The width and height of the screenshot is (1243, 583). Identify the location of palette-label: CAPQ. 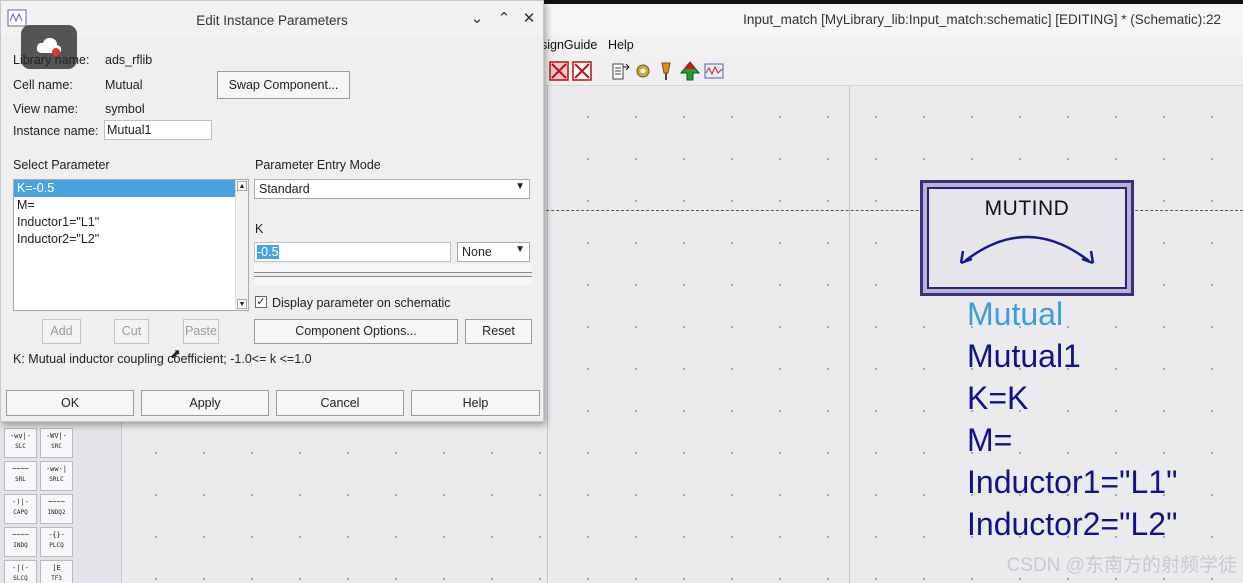
(20, 512).